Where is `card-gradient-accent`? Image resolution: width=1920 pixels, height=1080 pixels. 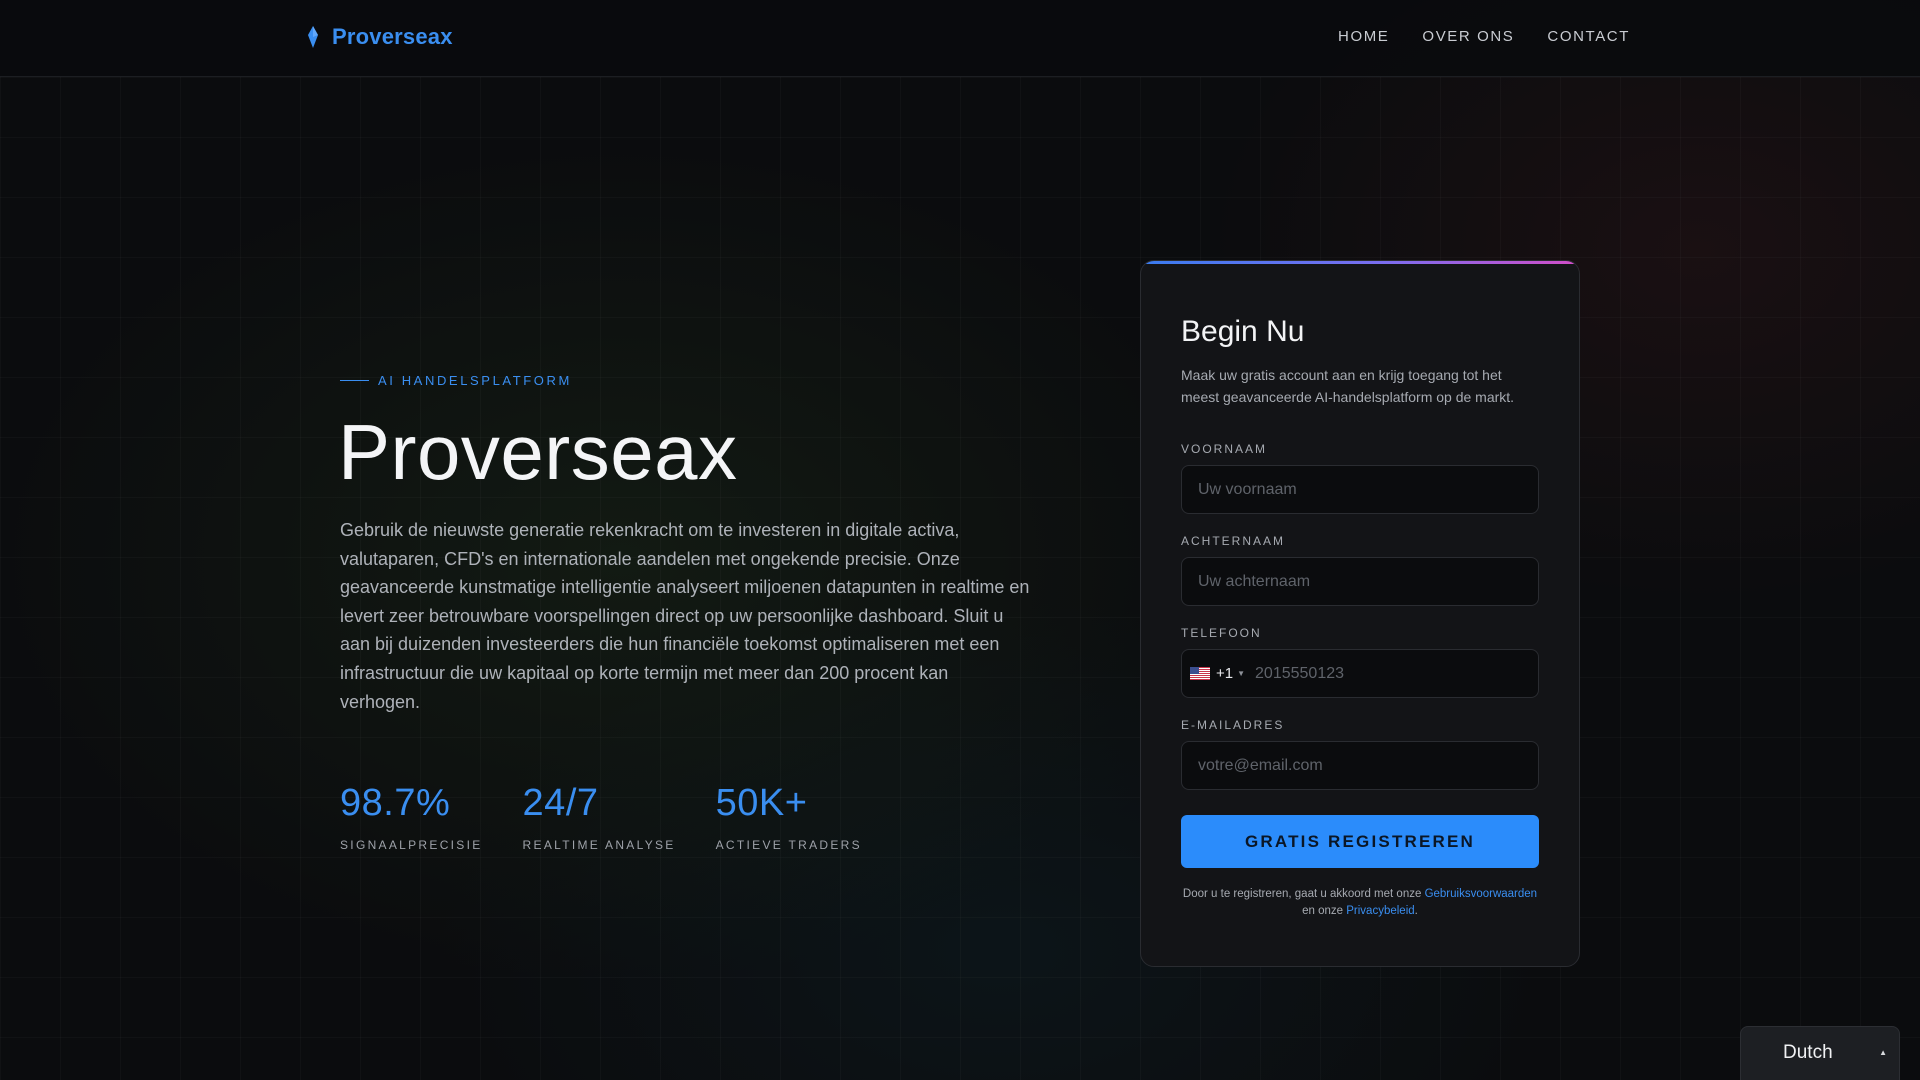
card-gradient-accent is located at coordinates (1360, 262).